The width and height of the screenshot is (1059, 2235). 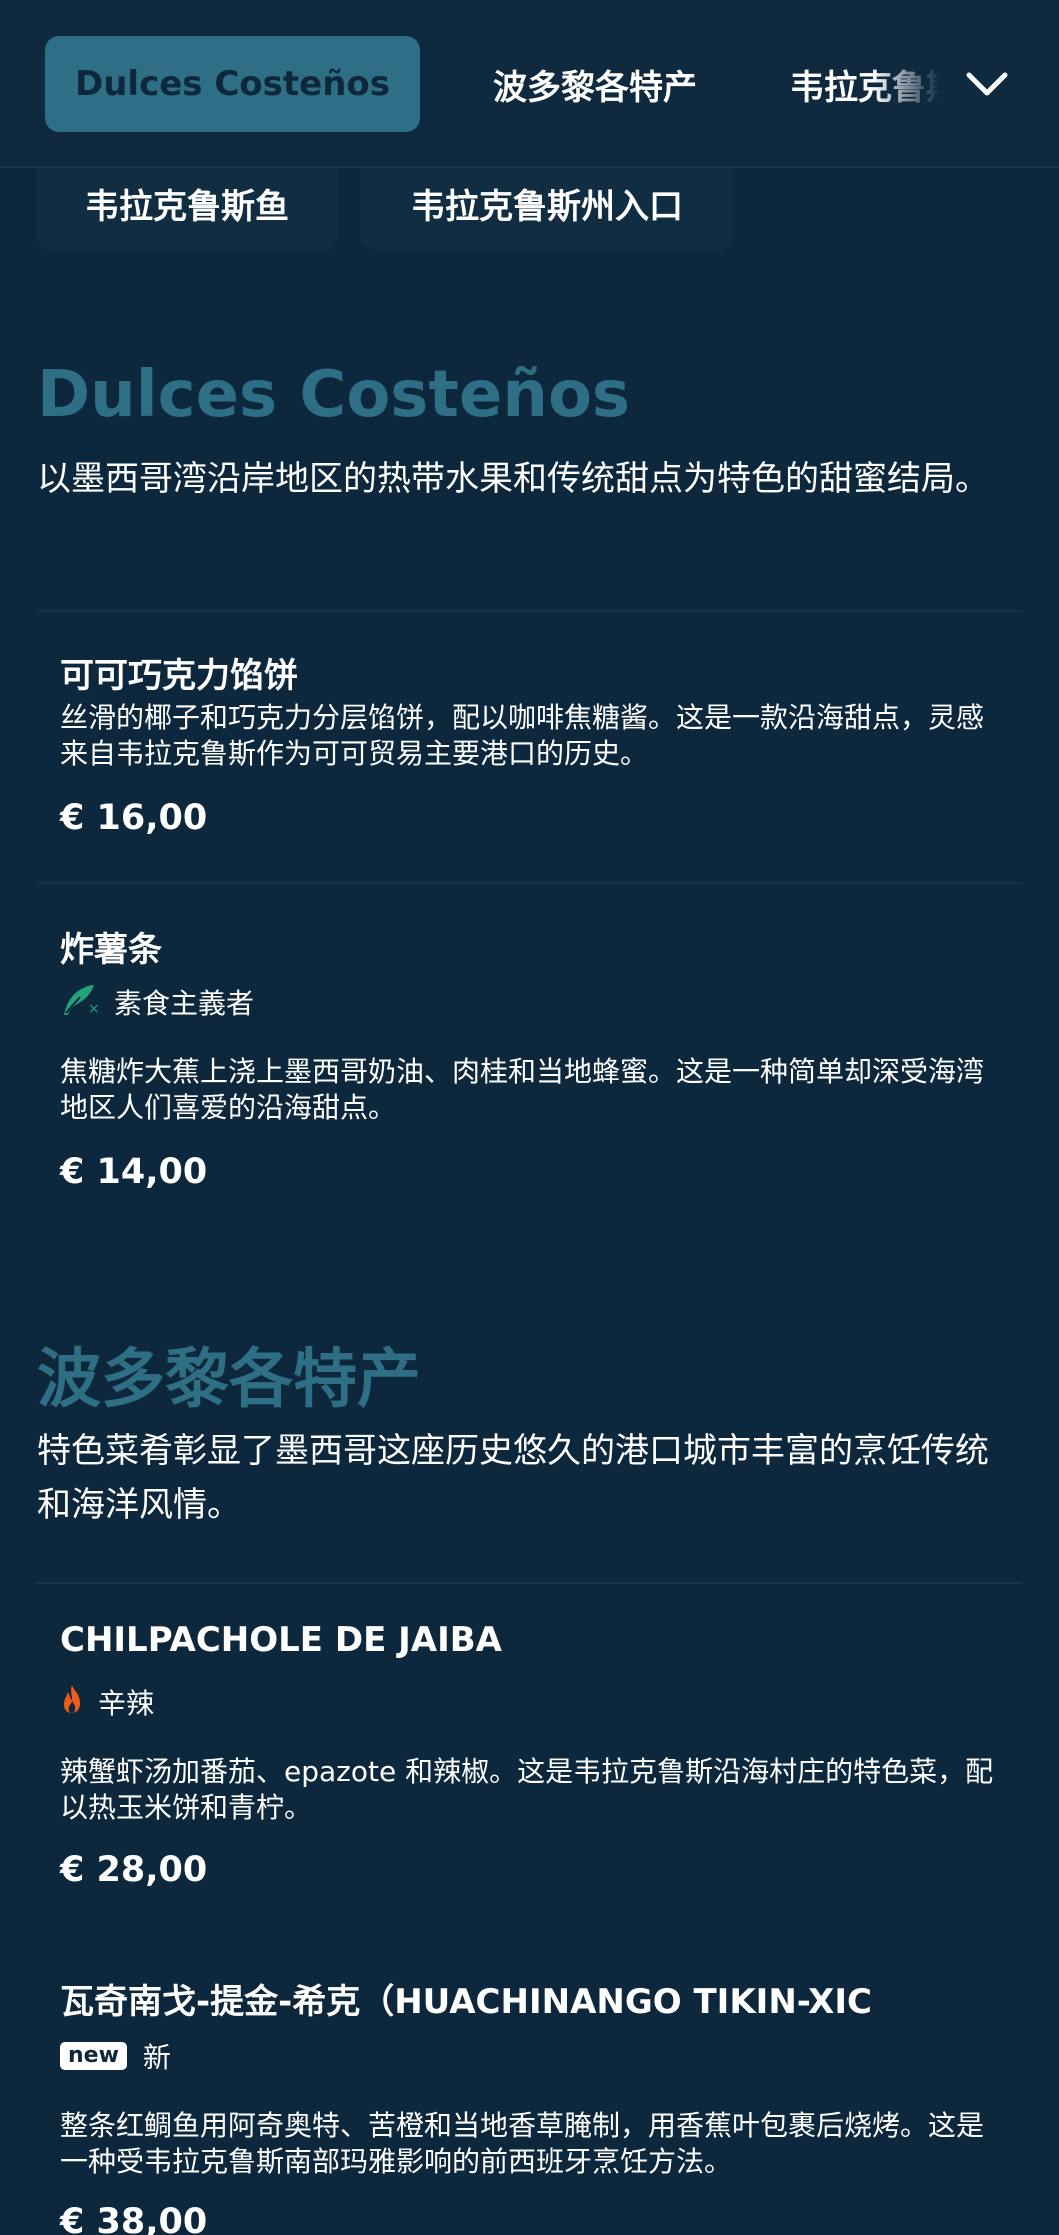 What do you see at coordinates (111, 950) in the screenshot?
I see `item-name: 炸薯条` at bounding box center [111, 950].